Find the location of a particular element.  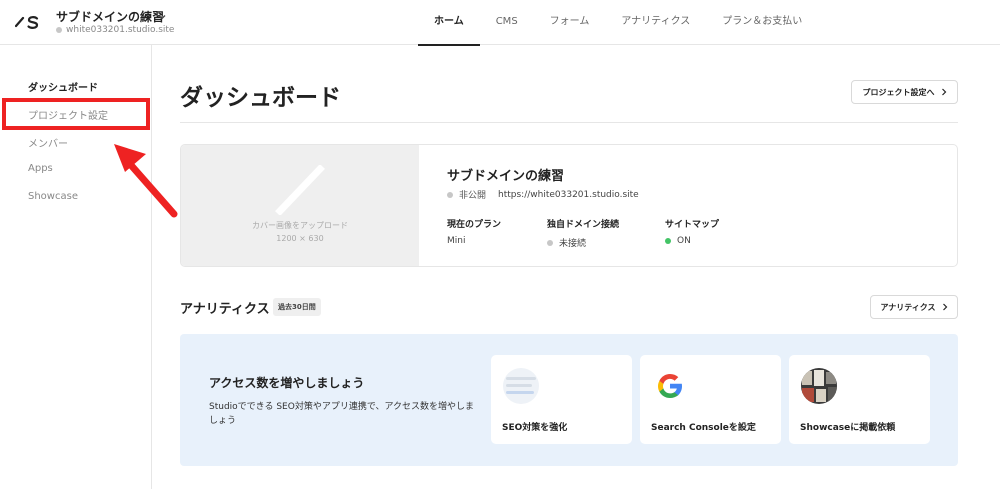

promo-title: アクセス数を増やしましょう is located at coordinates (287, 383).